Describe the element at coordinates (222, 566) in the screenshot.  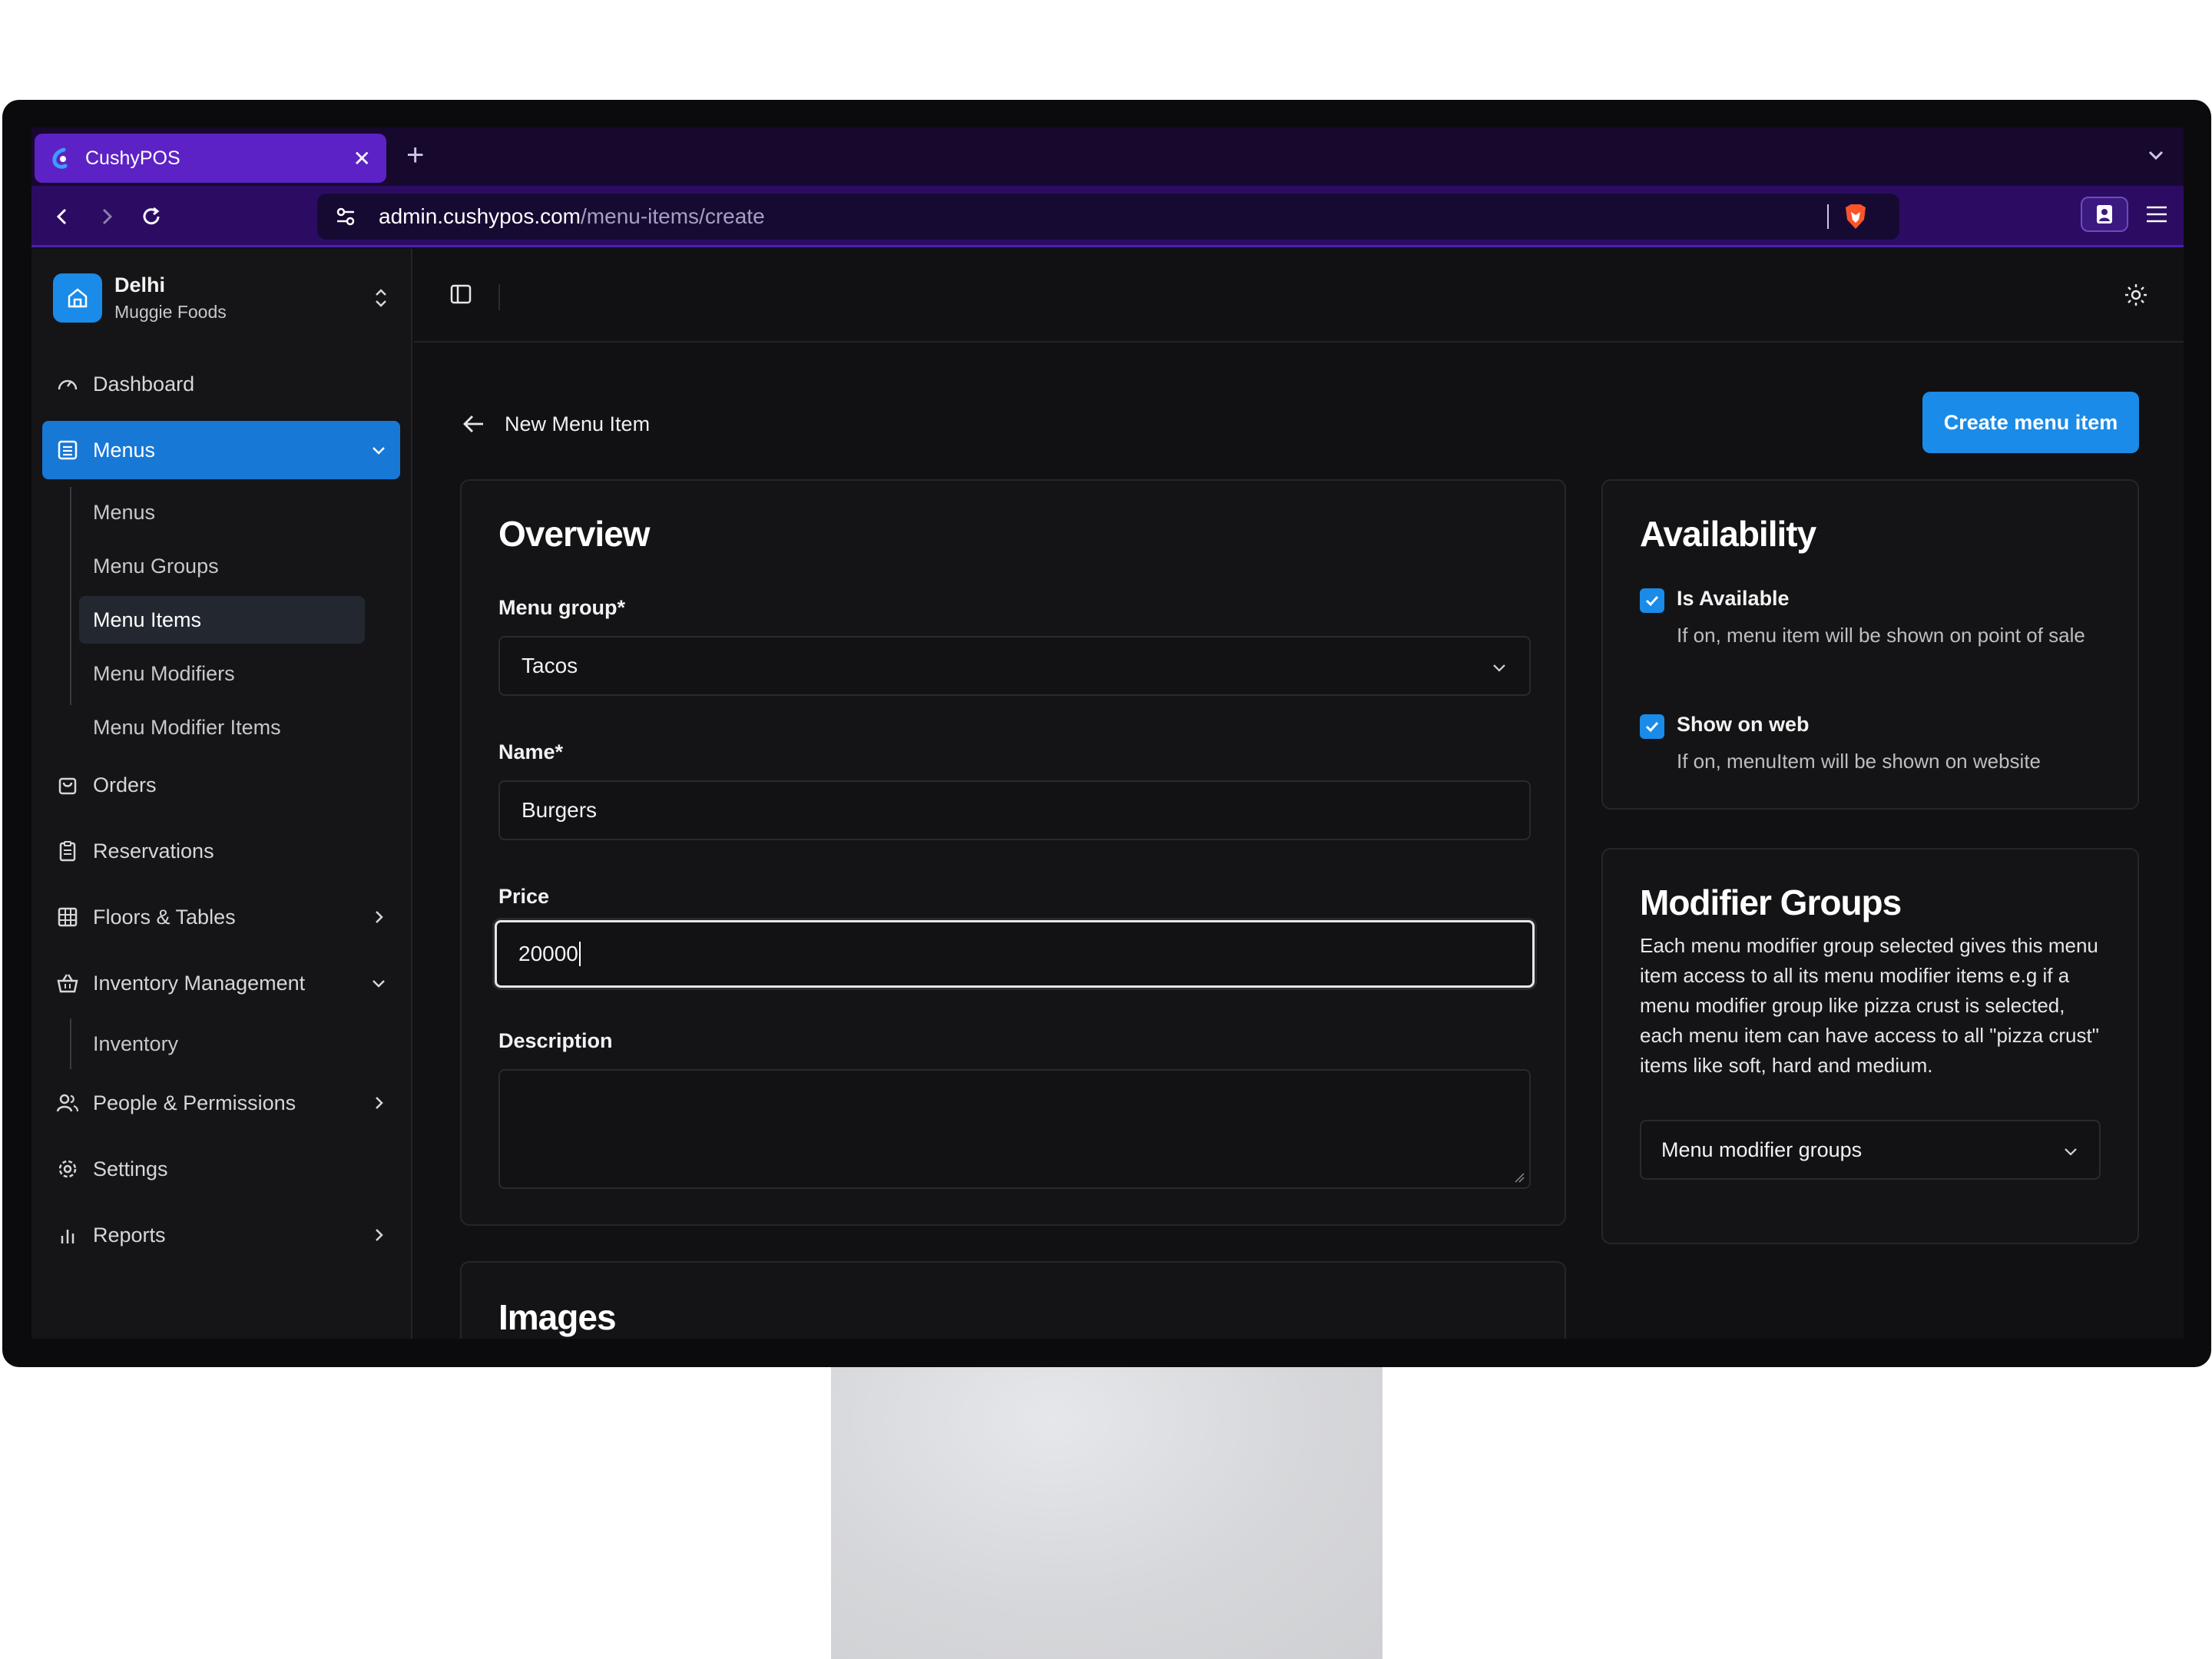
I see `sidebar-subitem-menu-groups: Menu Groups` at that location.